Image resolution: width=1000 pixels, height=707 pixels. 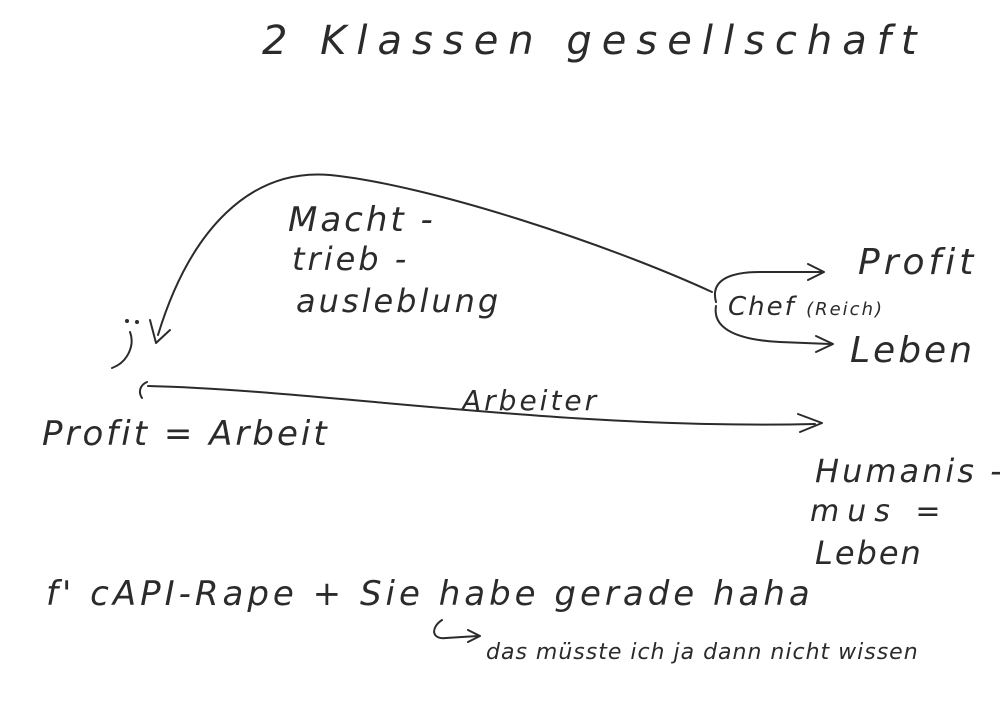 I want to click on person-figure, so click(x=129, y=359).